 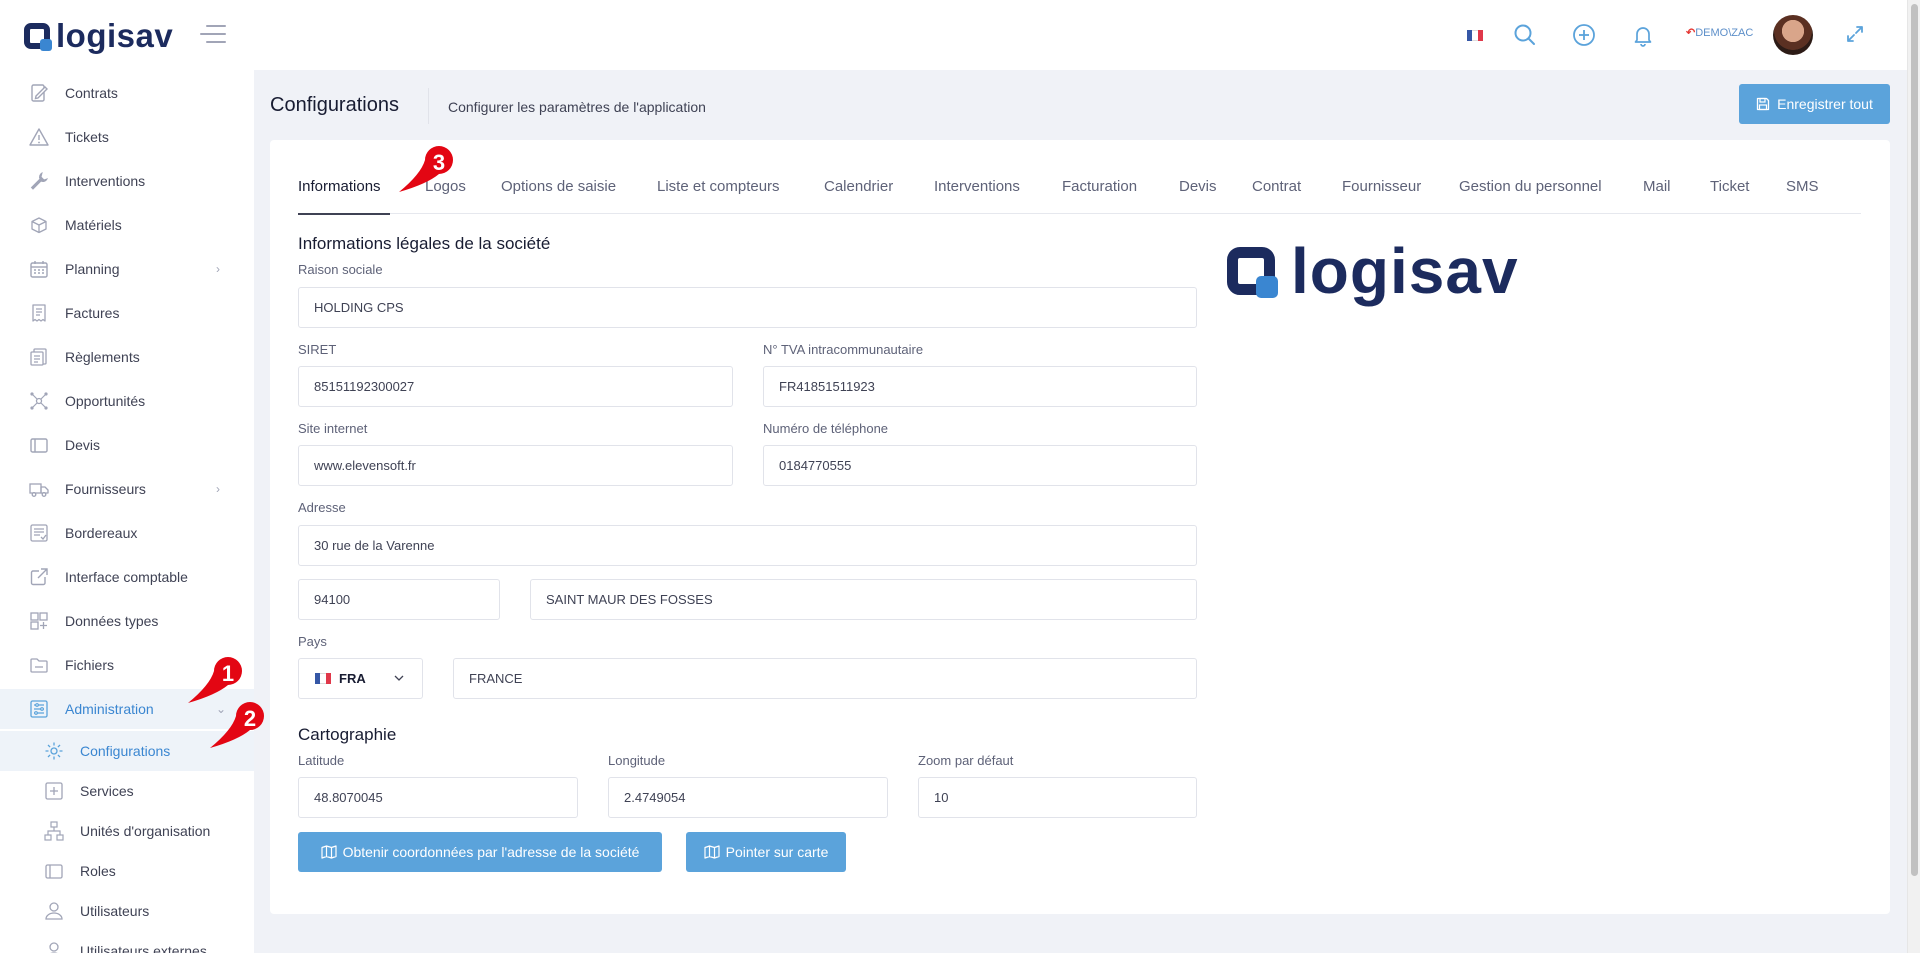 What do you see at coordinates (127, 911) in the screenshot?
I see `sidebar-subitem-utilisateurs: Utilisateurs` at bounding box center [127, 911].